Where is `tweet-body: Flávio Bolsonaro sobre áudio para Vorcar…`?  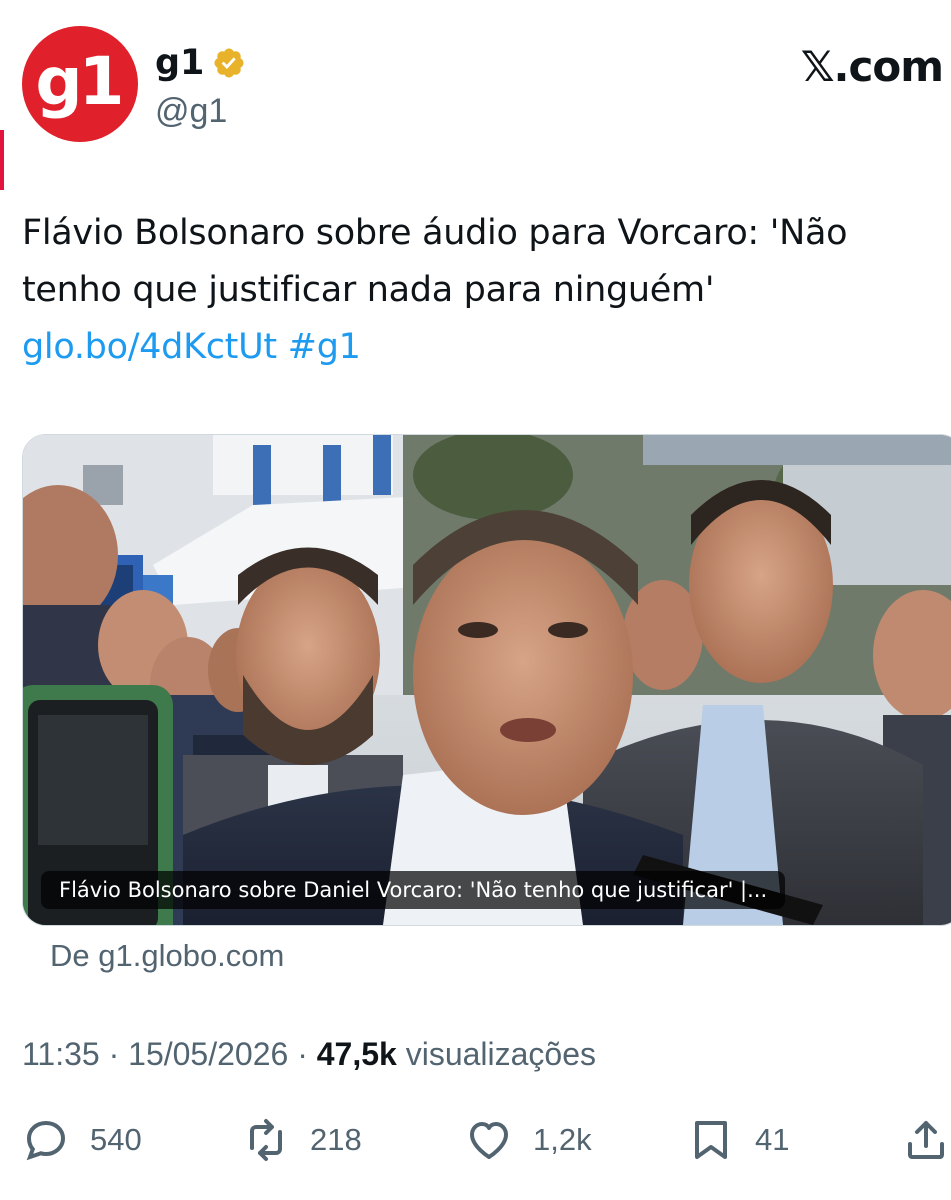
tweet-body: Flávio Bolsonaro sobre áudio para Vorcar… is located at coordinates (435, 261).